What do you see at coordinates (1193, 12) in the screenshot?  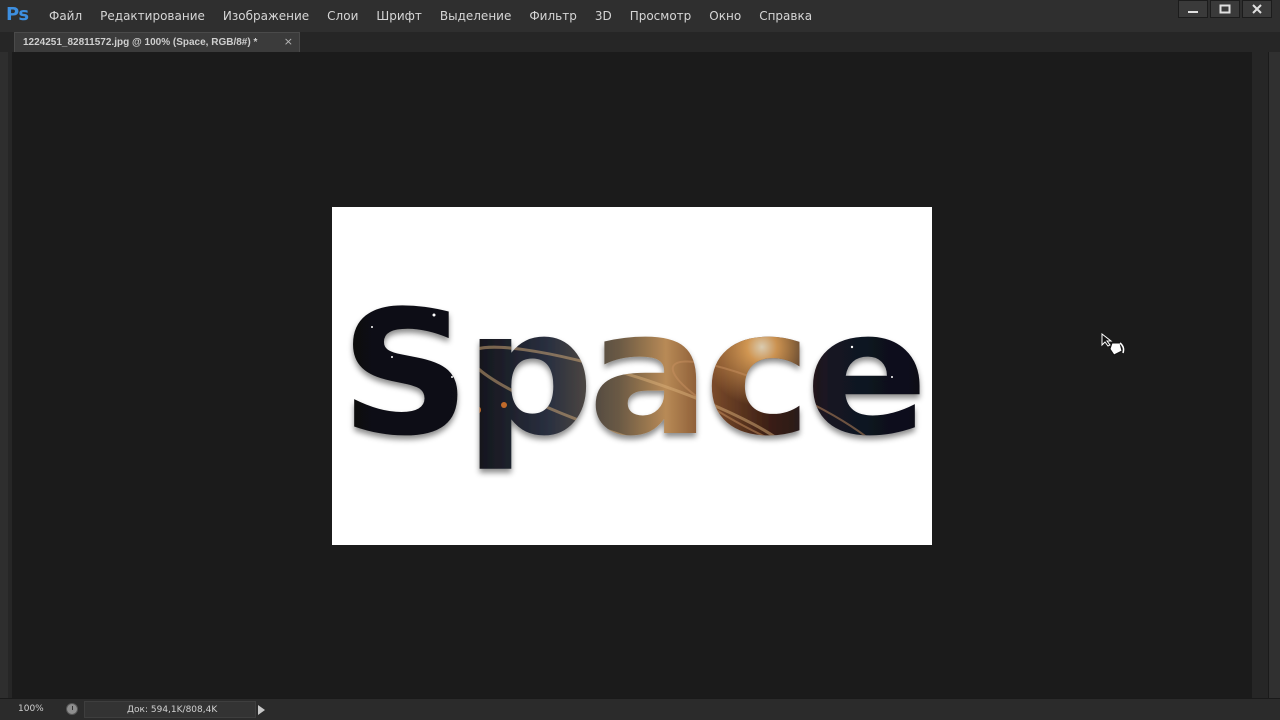 I see `minimize-icon` at bounding box center [1193, 12].